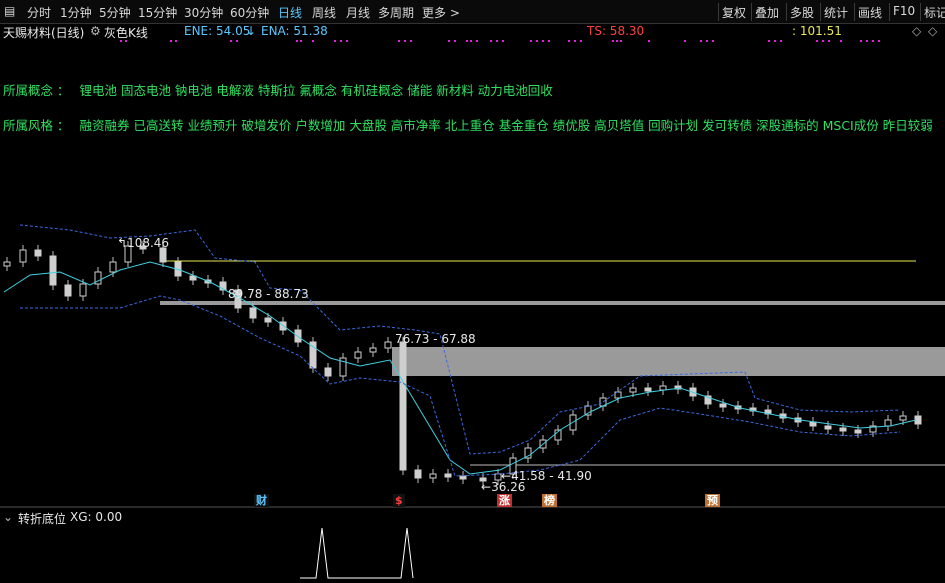  Describe the element at coordinates (504, 500) in the screenshot. I see `event-marker: 涨` at that location.